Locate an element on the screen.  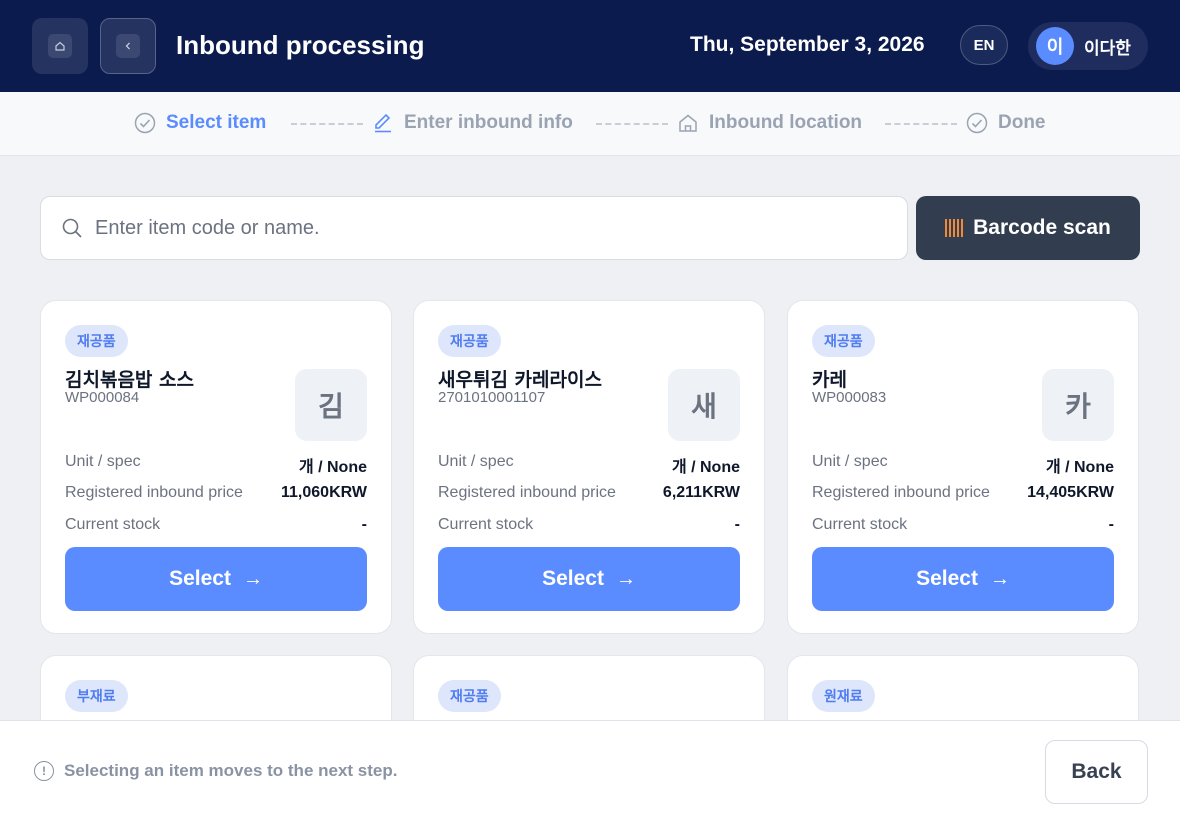
user-name: 이다한 is located at coordinates (1107, 48).